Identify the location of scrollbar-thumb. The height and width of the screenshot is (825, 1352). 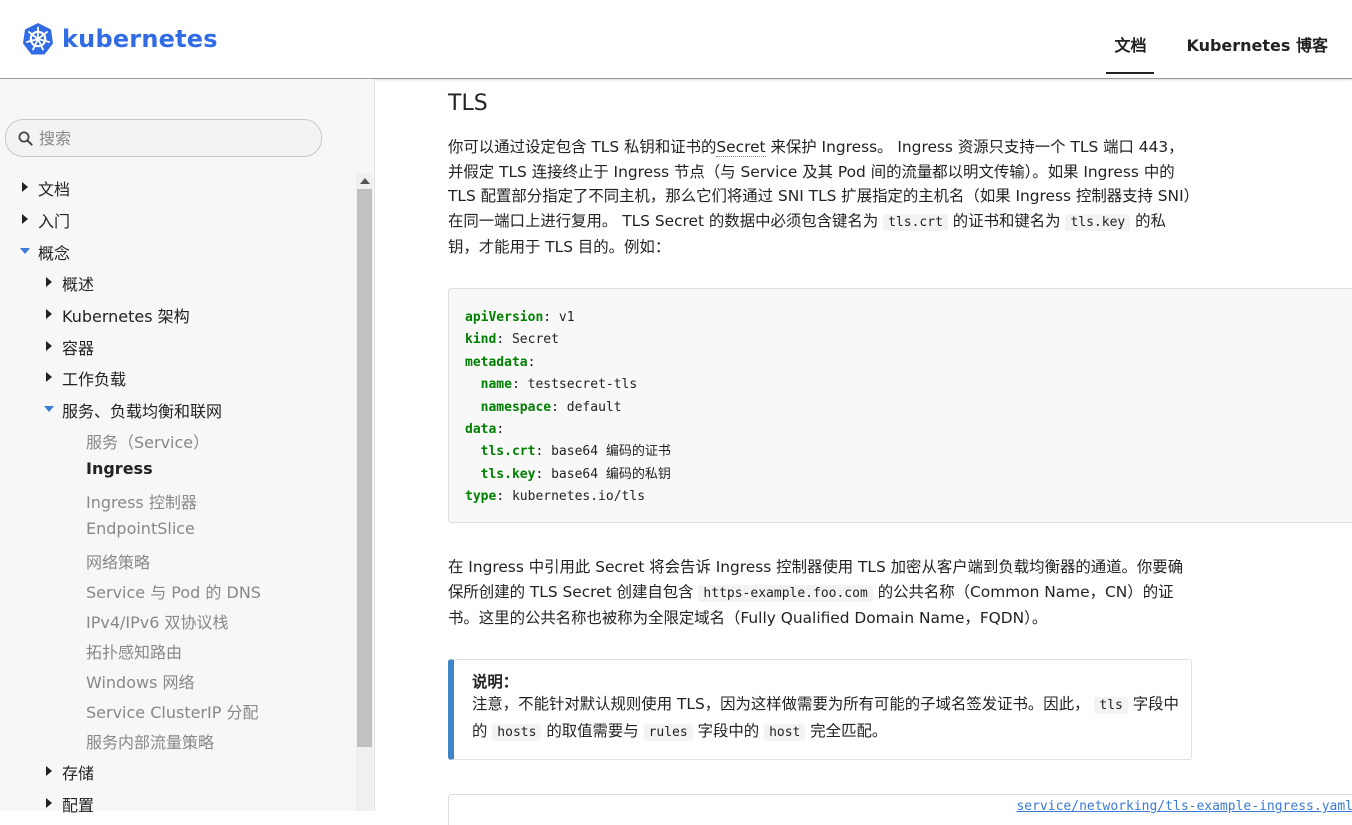
(364, 468).